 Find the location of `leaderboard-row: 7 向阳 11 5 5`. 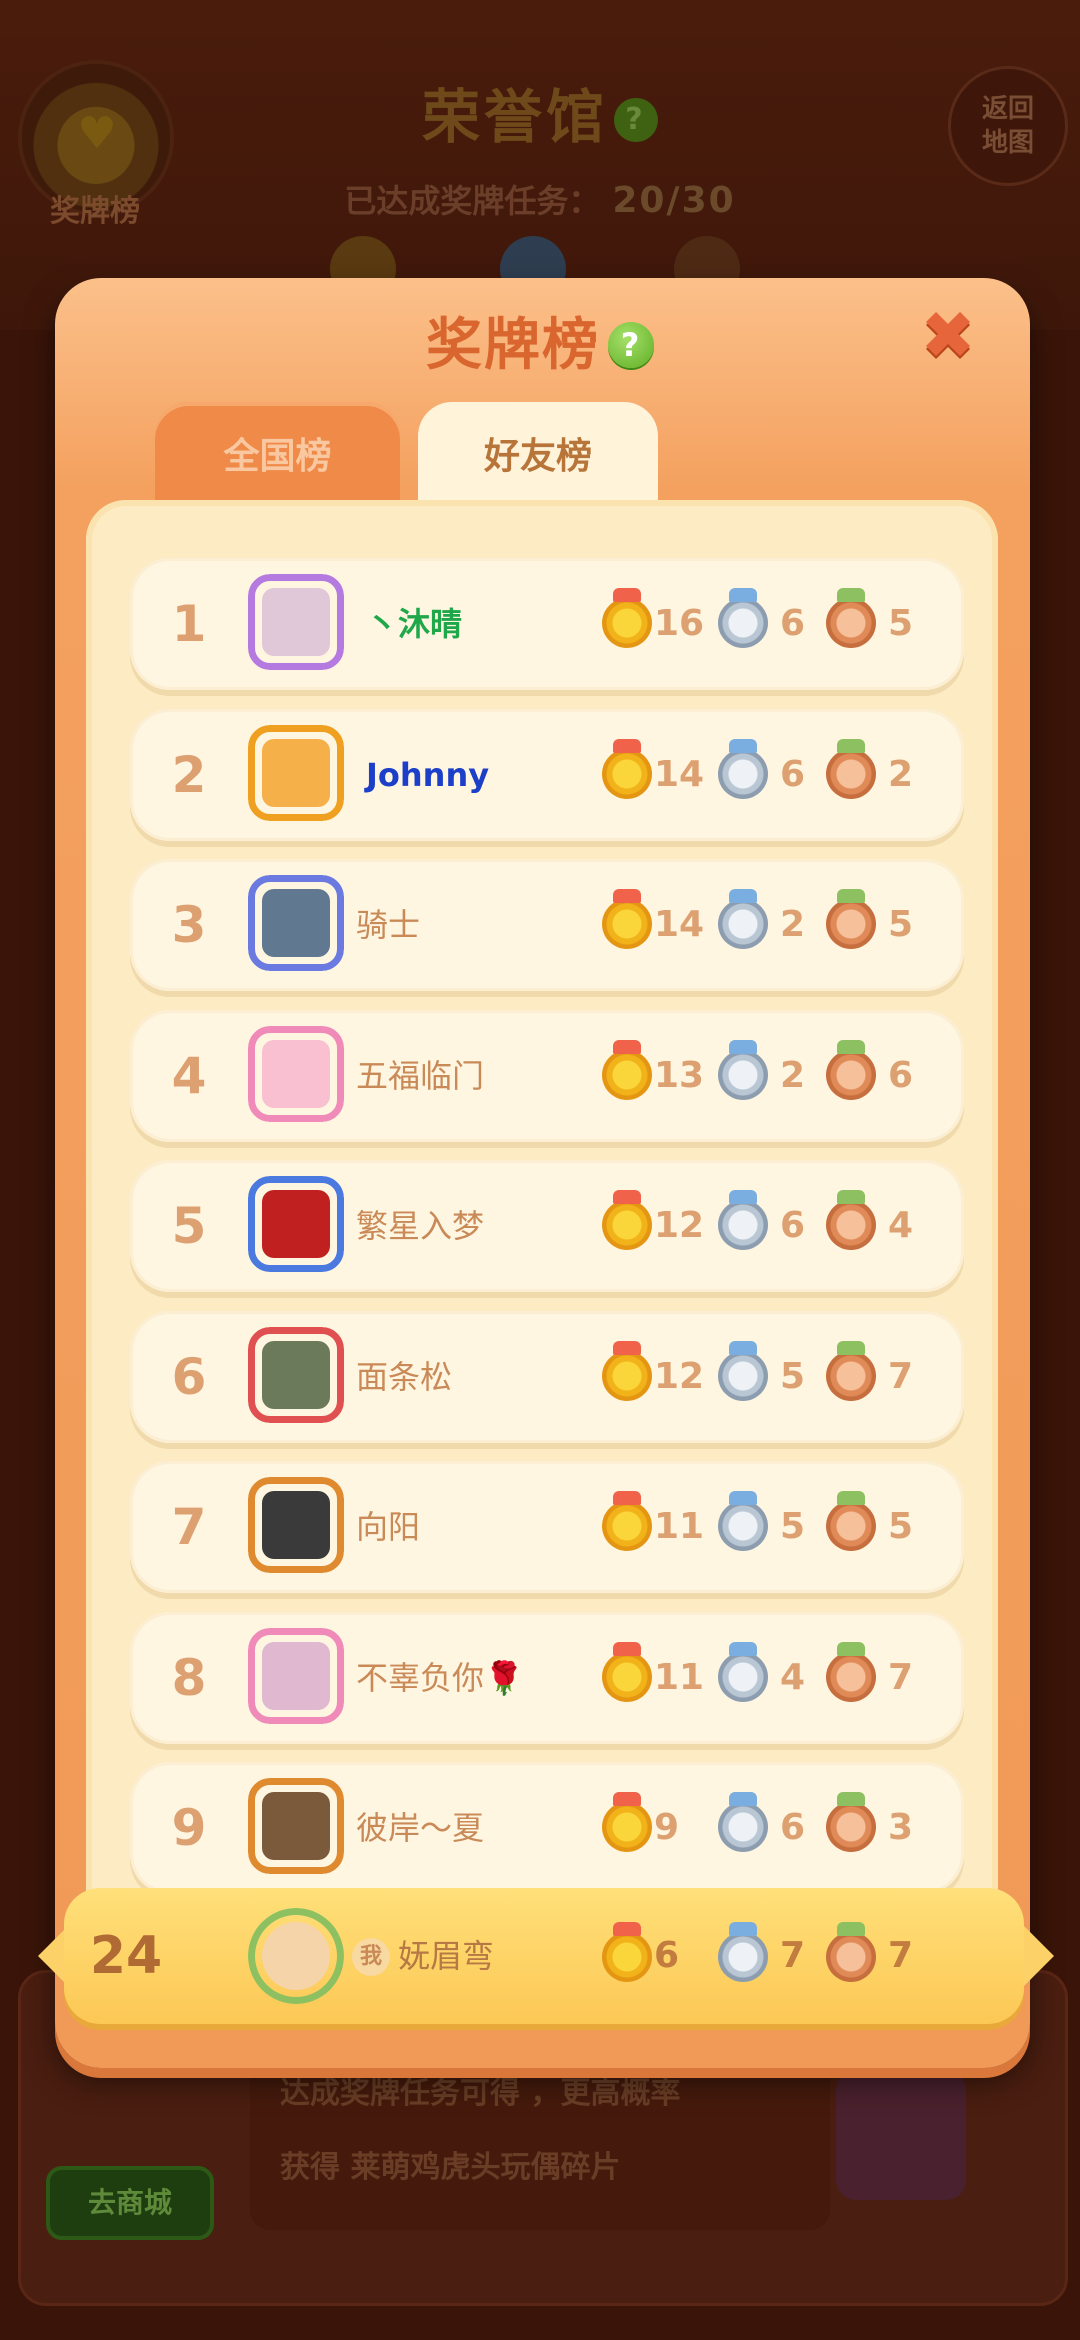

leaderboard-row: 7 向阳 11 5 5 is located at coordinates (547, 1527).